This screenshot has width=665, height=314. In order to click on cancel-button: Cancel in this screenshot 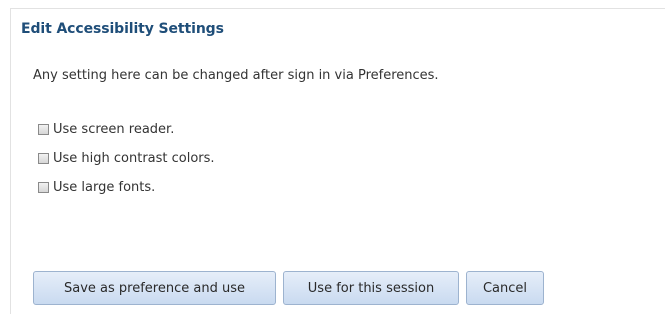, I will do `click(505, 288)`.